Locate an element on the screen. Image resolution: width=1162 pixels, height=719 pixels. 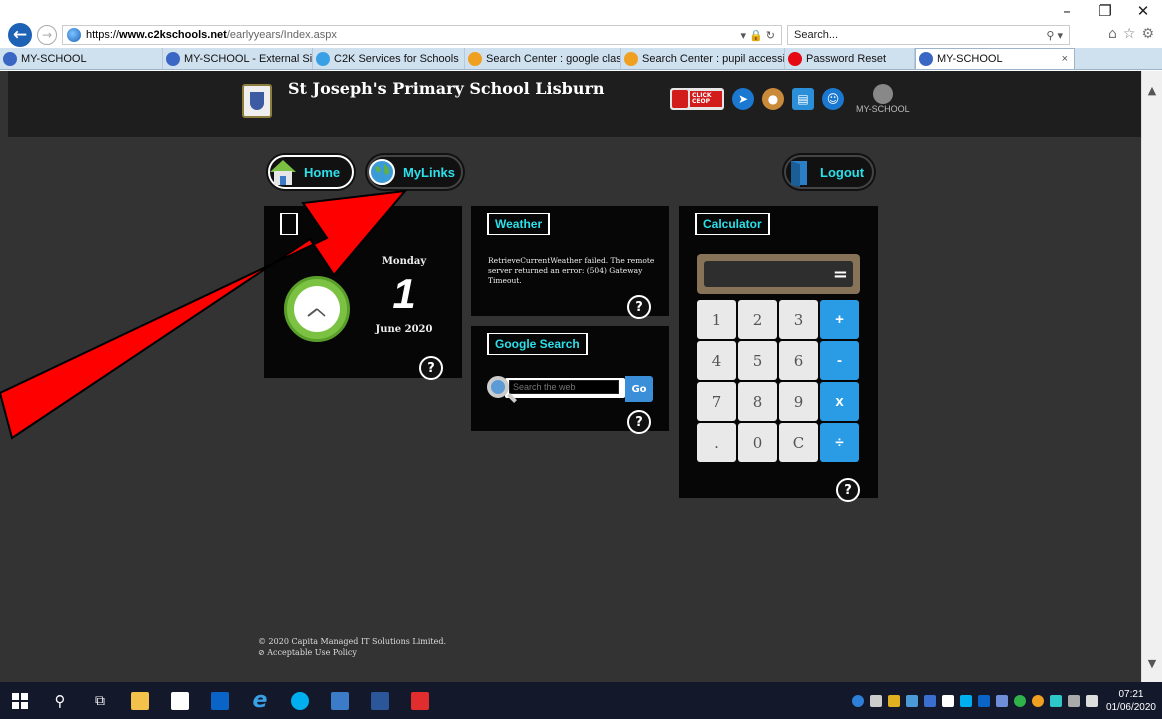
magnifier-icon is located at coordinates (498, 387).